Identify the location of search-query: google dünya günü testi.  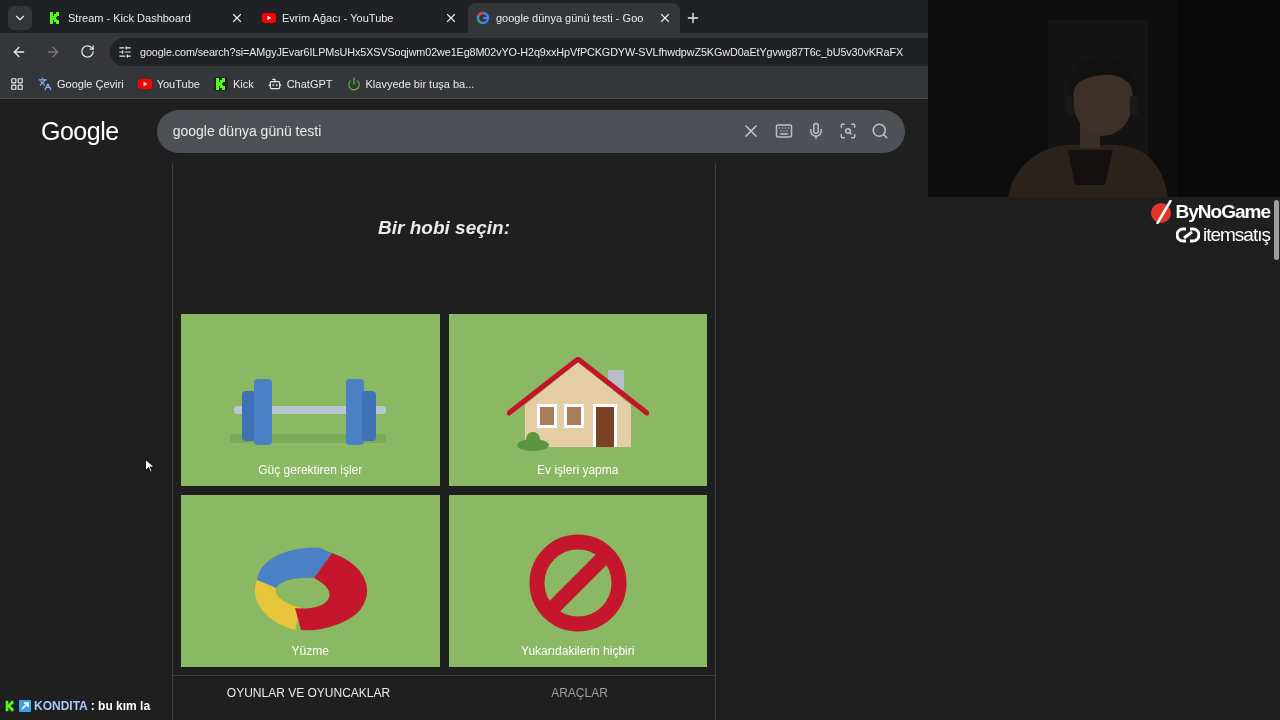
(247, 131).